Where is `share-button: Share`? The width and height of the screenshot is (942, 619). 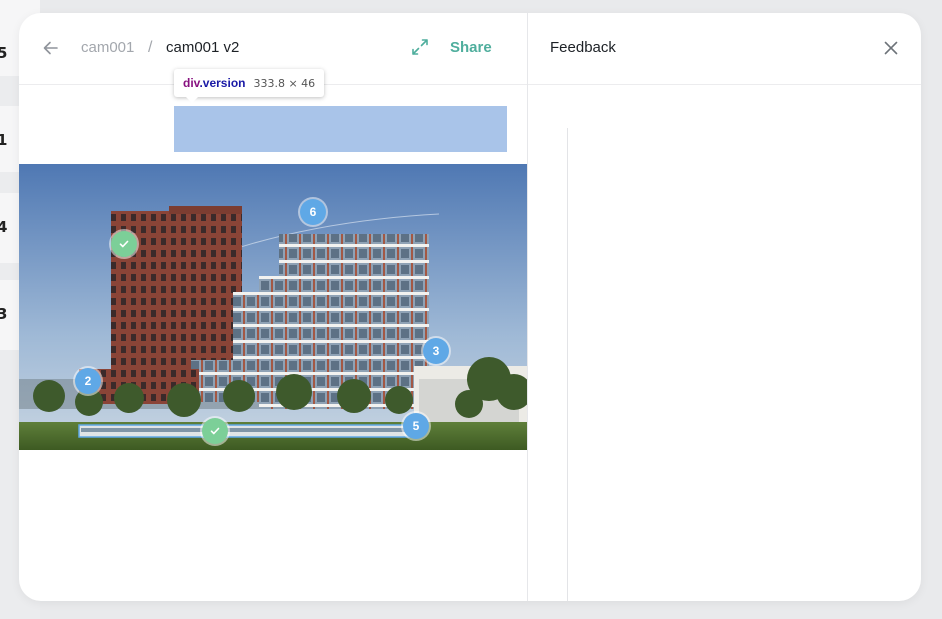
share-button: Share is located at coordinates (471, 47).